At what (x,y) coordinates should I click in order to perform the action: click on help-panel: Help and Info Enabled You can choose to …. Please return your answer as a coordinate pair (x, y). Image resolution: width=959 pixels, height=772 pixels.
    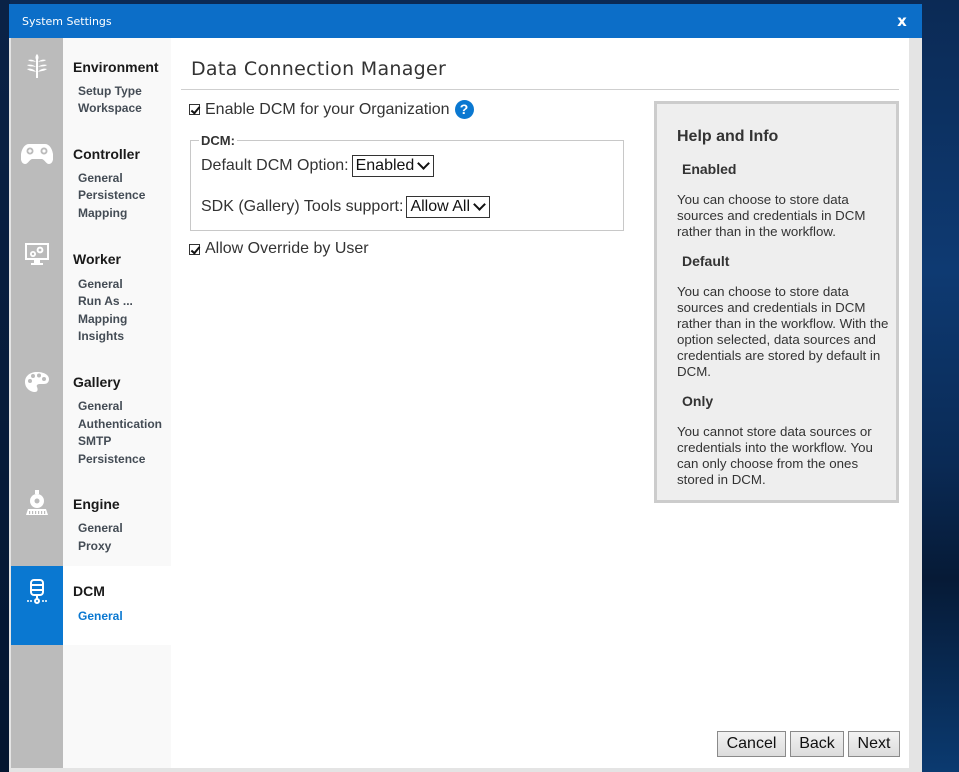
    Looking at the image, I should click on (776, 302).